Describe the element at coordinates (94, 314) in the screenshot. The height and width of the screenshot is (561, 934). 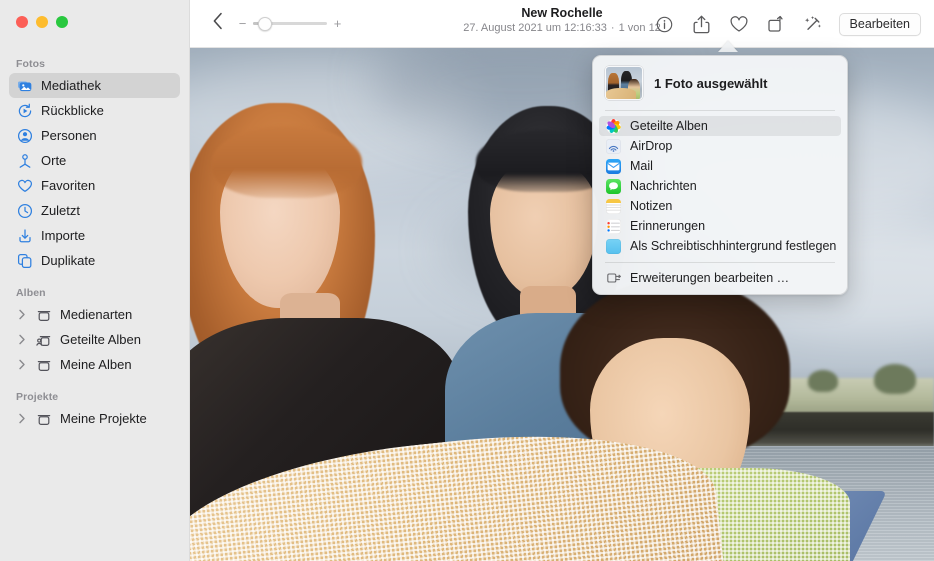
I see `sidebar-item-medienarten: Medienarten` at that location.